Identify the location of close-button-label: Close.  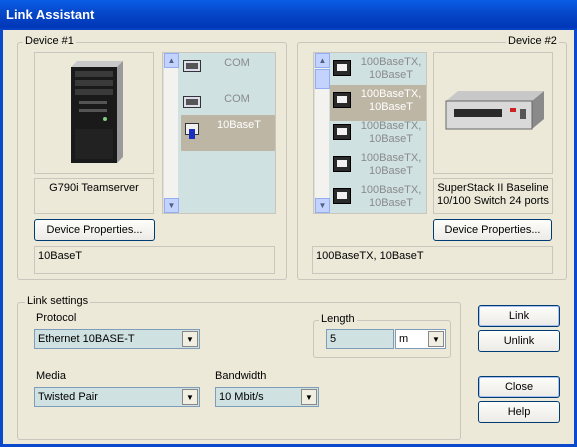
(519, 387).